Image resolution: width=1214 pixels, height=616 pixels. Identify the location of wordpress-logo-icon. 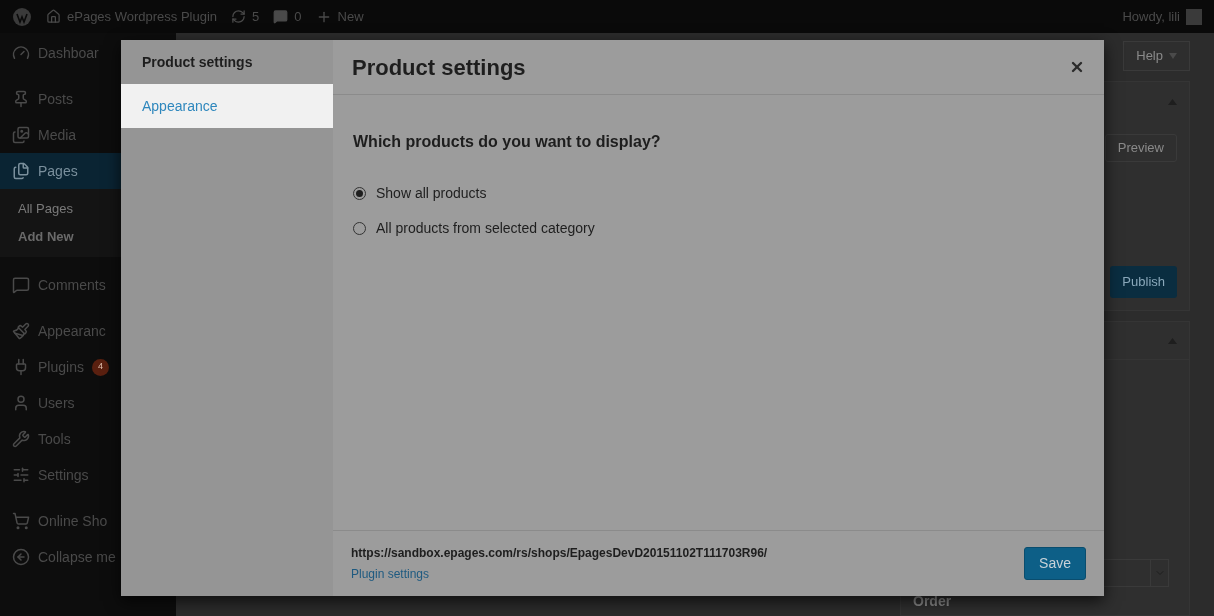
(22, 16).